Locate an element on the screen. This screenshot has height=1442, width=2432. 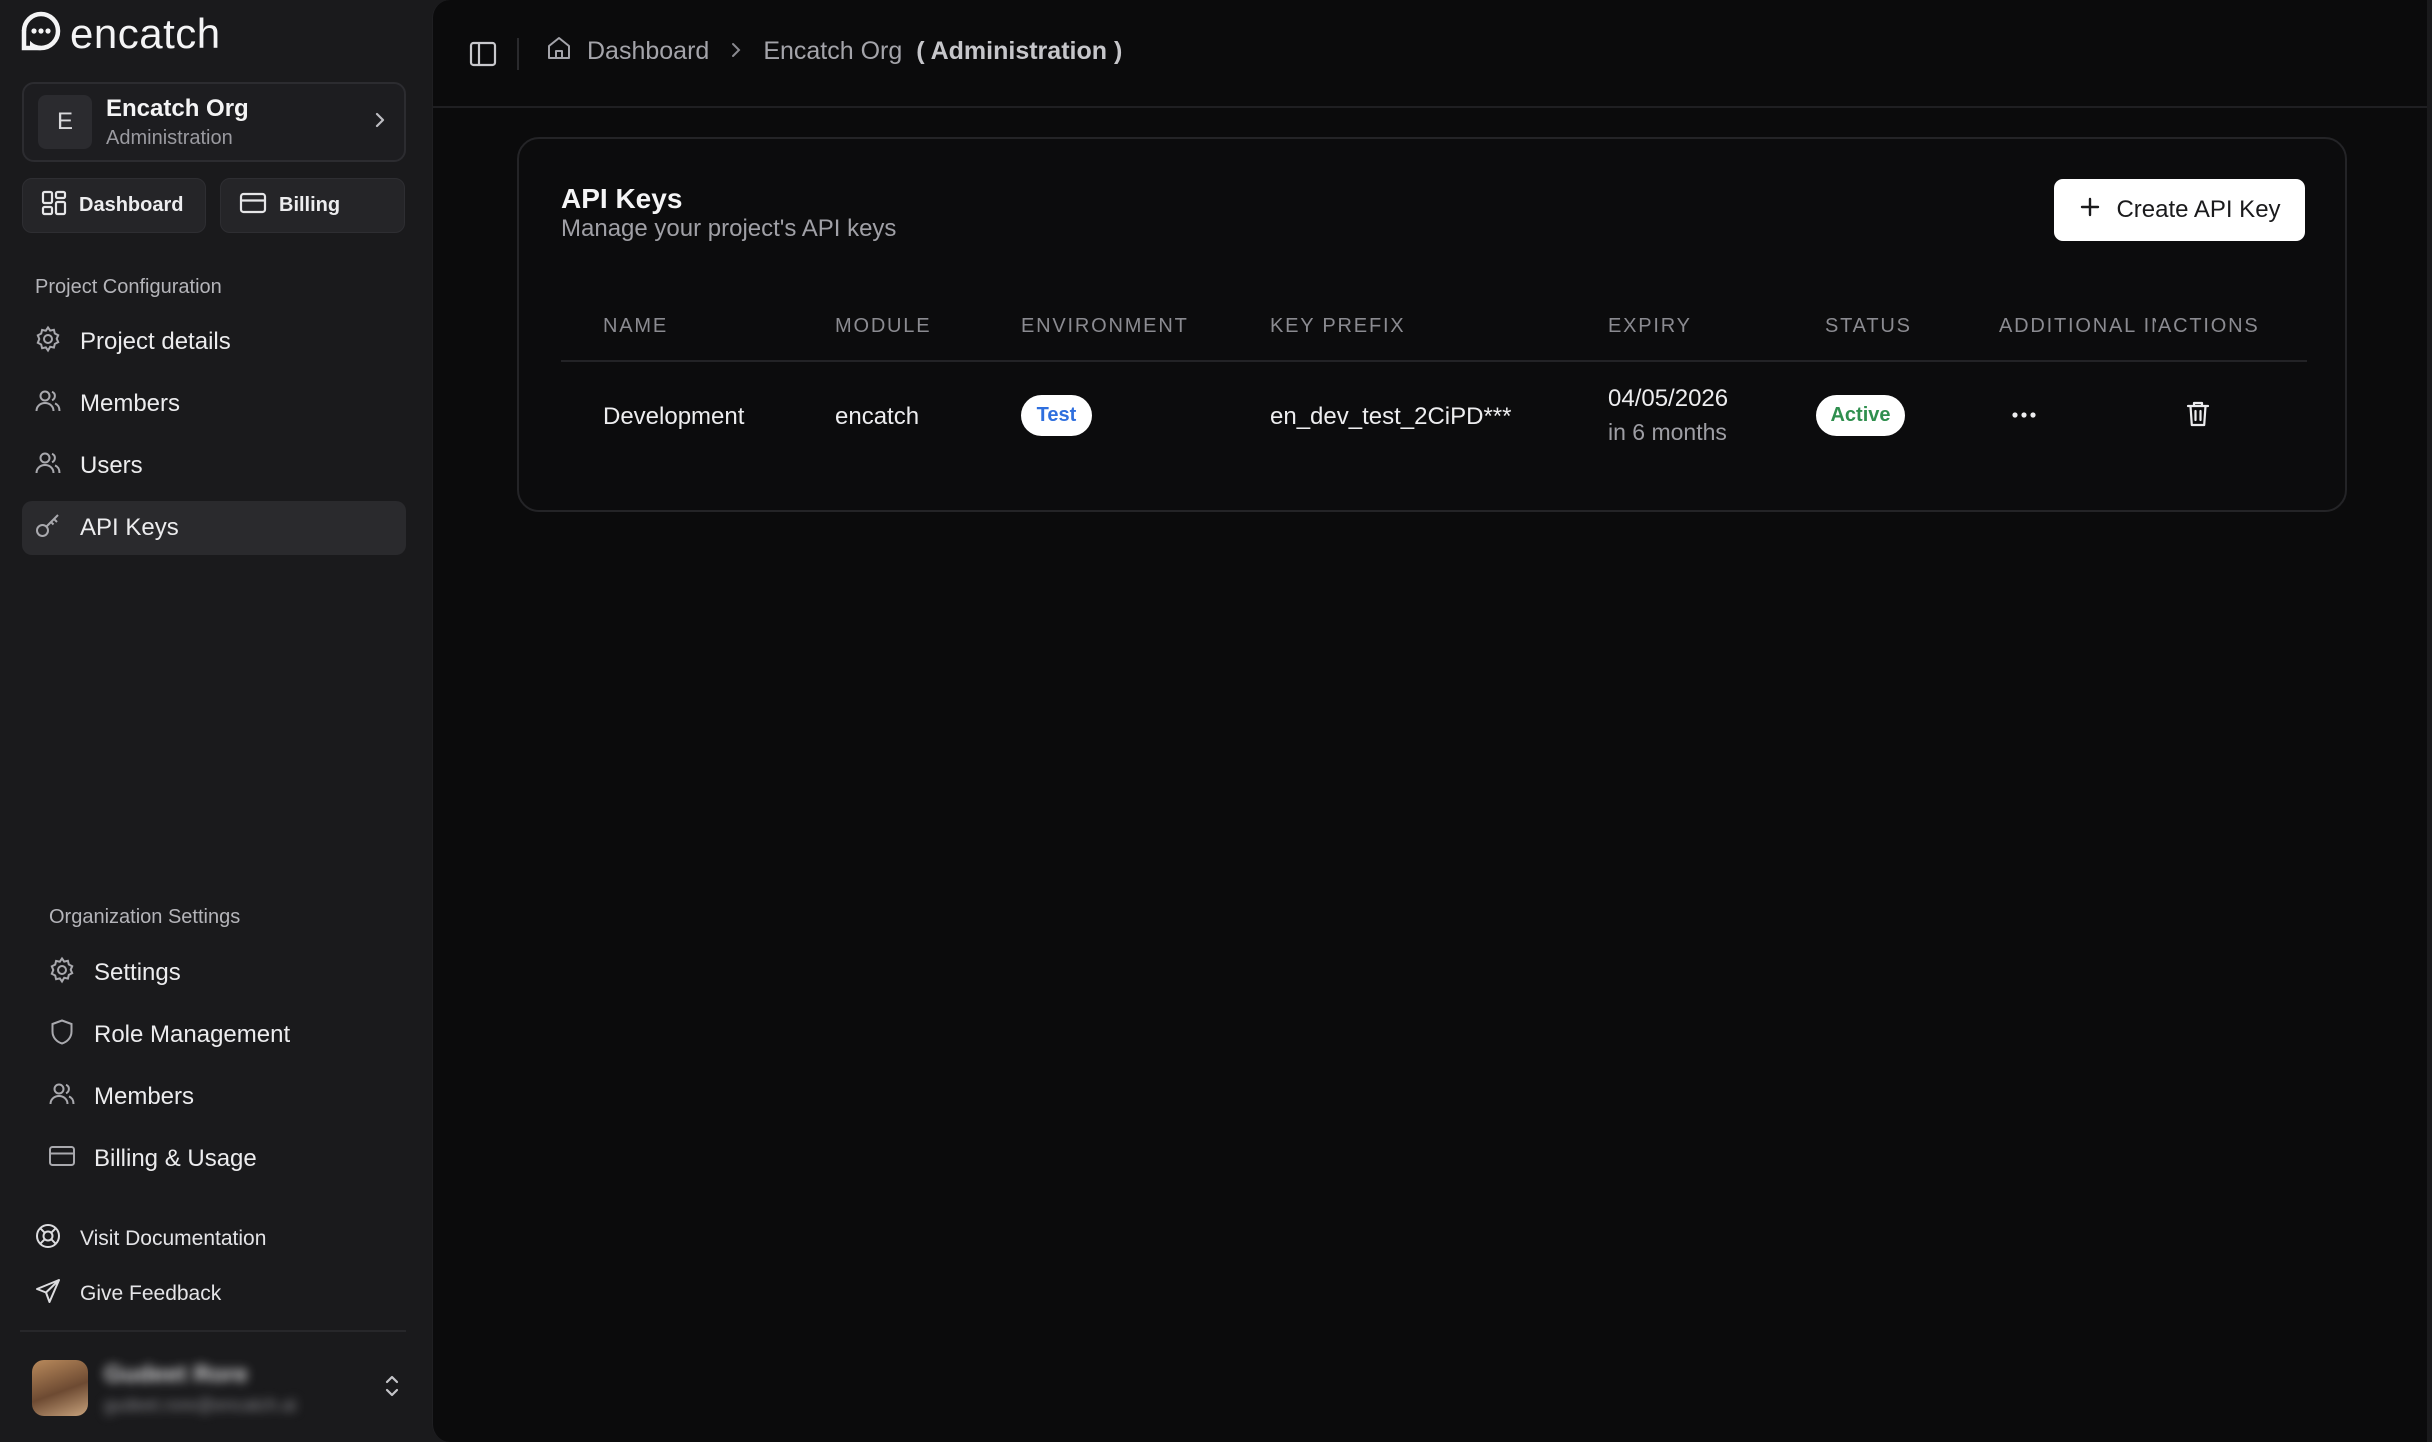
column-header-actions: ACTIONS is located at coordinates (2208, 326).